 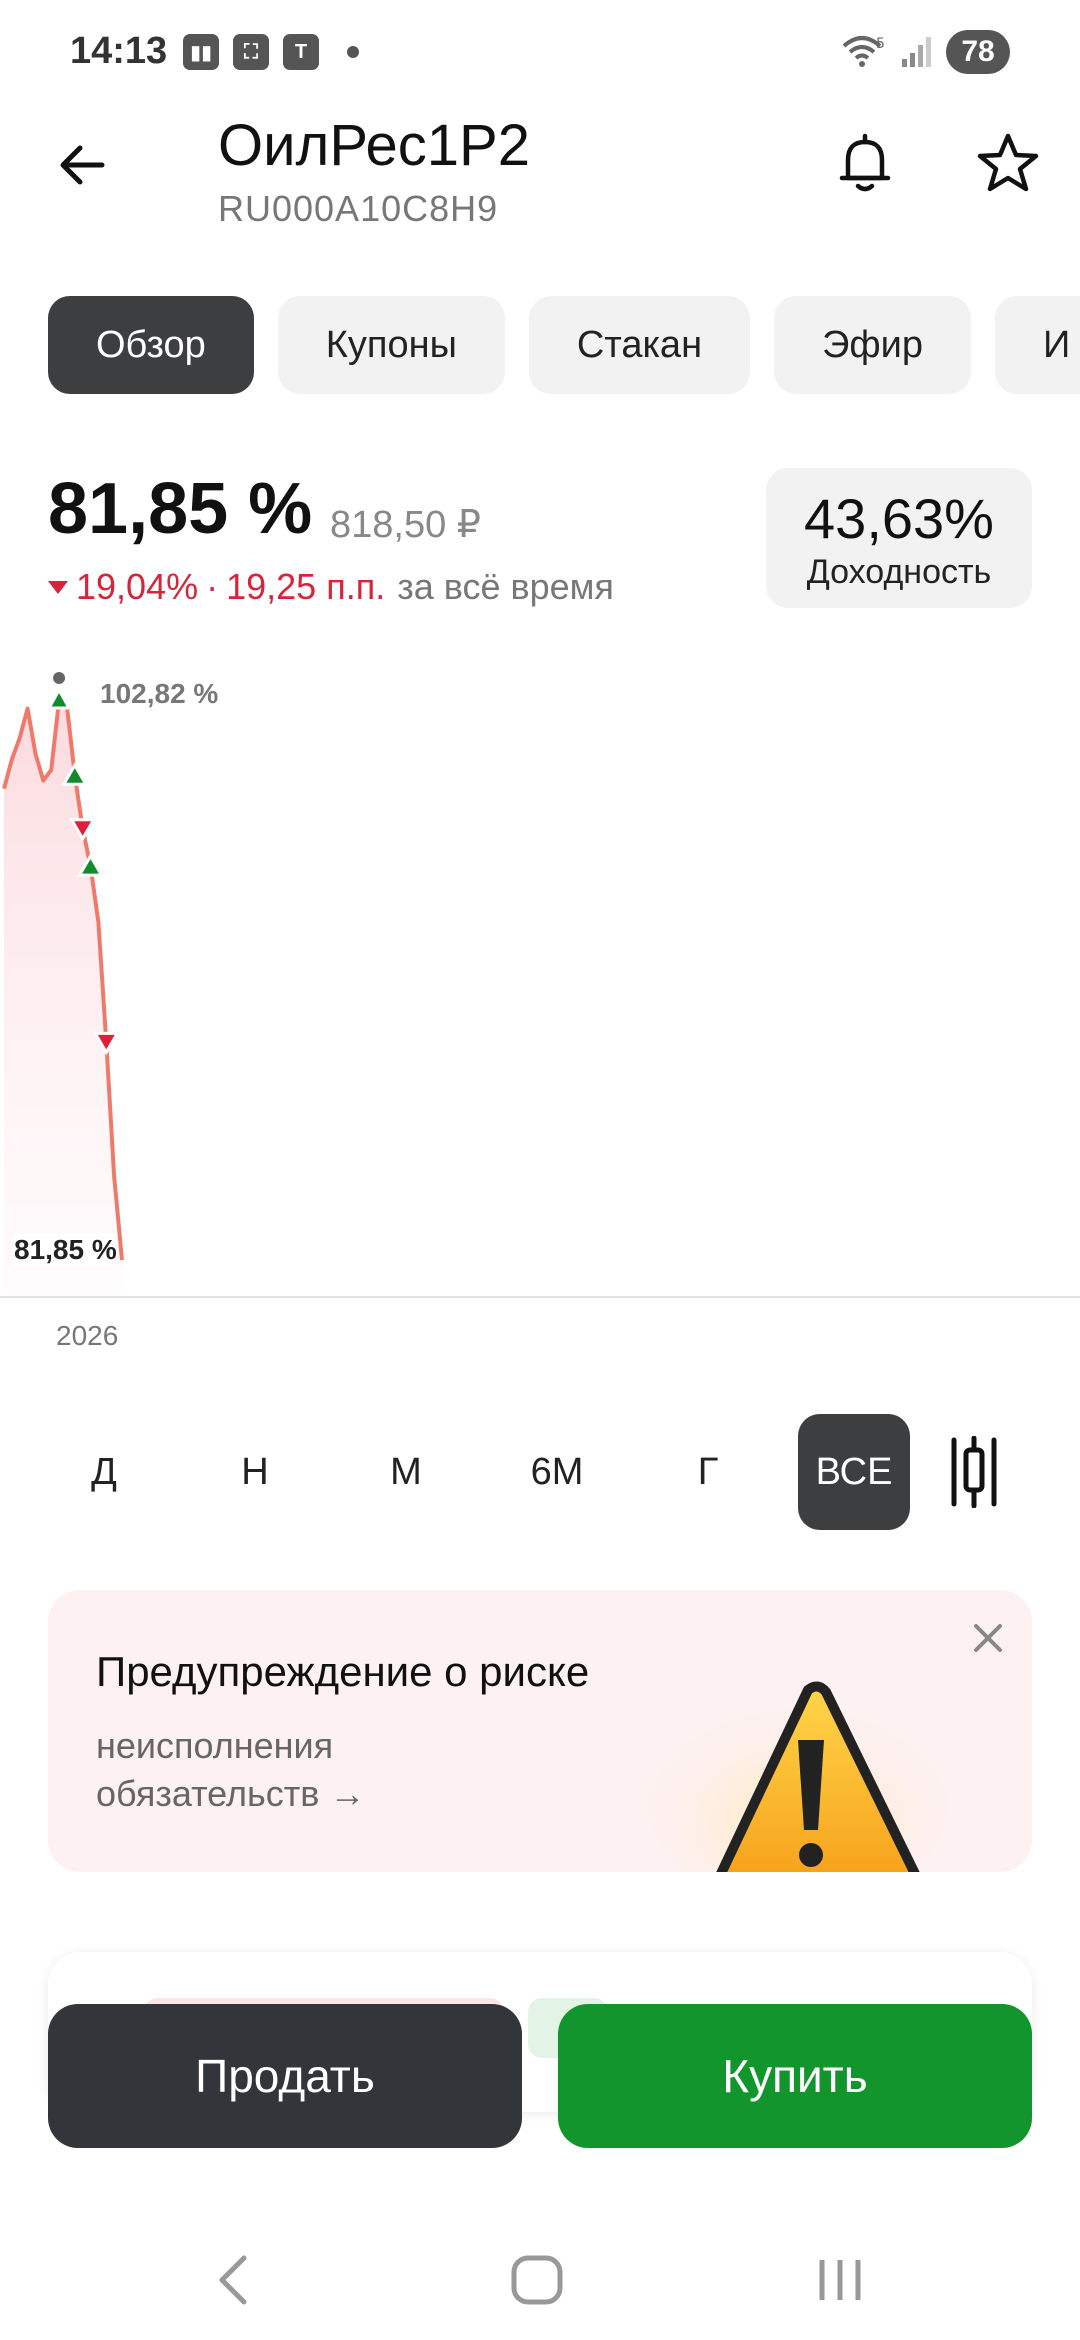 What do you see at coordinates (540, 50) in the screenshot?
I see `status-bar: 14:13 ▮▮ ⛶ T 5 78` at bounding box center [540, 50].